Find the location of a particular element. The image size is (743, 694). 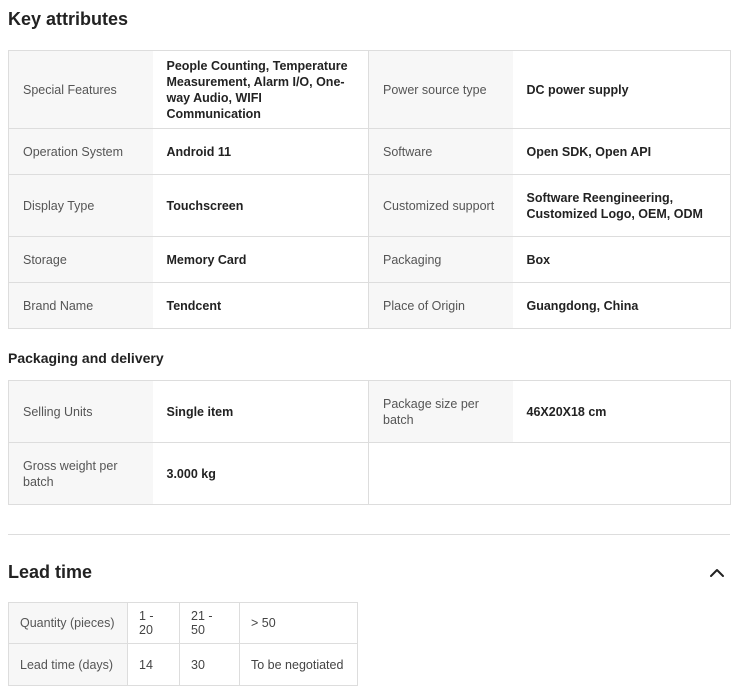

quantity-range: > 50 is located at coordinates (298, 623).